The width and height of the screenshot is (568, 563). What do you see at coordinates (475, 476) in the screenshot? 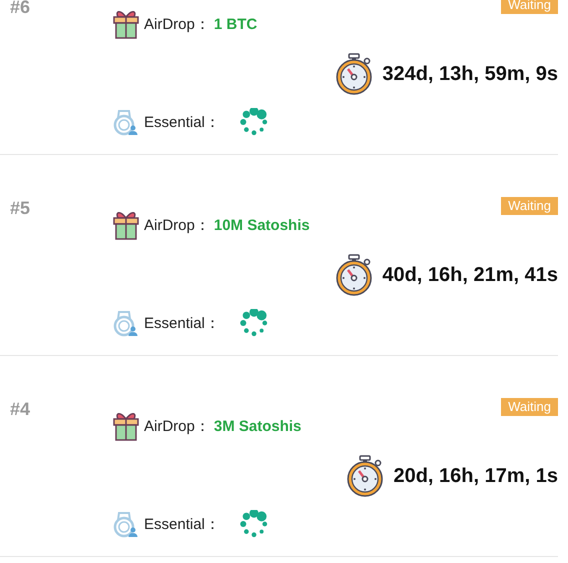
I see `countdown-timer: 20d, 16h, 17m, 1s` at bounding box center [475, 476].